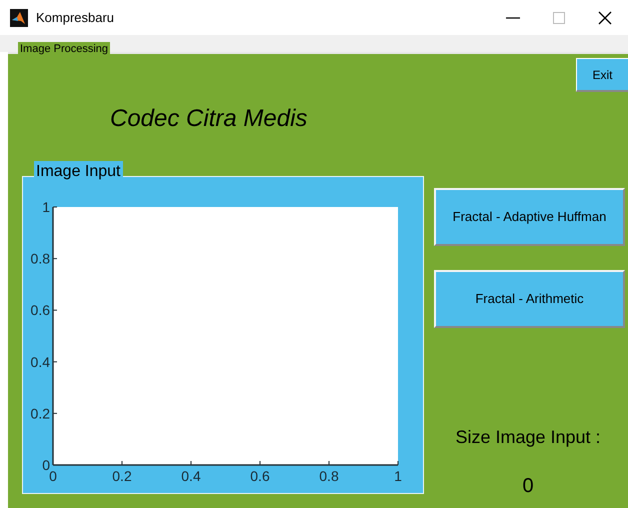  I want to click on x-tick-label: 0.6, so click(260, 476).